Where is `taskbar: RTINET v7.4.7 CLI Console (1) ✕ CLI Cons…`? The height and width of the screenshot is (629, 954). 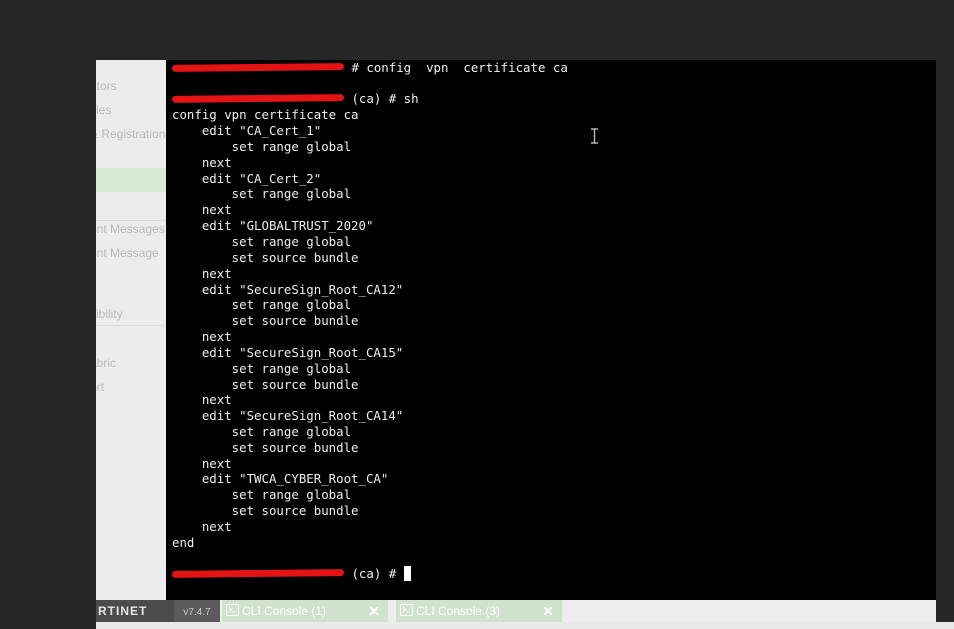
taskbar: RTINET v7.4.7 CLI Console (1) ✕ CLI Cons… is located at coordinates (516, 611).